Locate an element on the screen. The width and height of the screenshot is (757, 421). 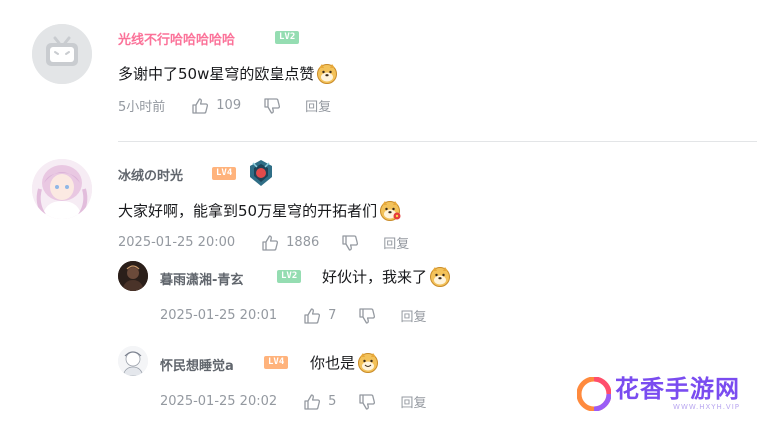
like-count: 7 is located at coordinates (332, 315).